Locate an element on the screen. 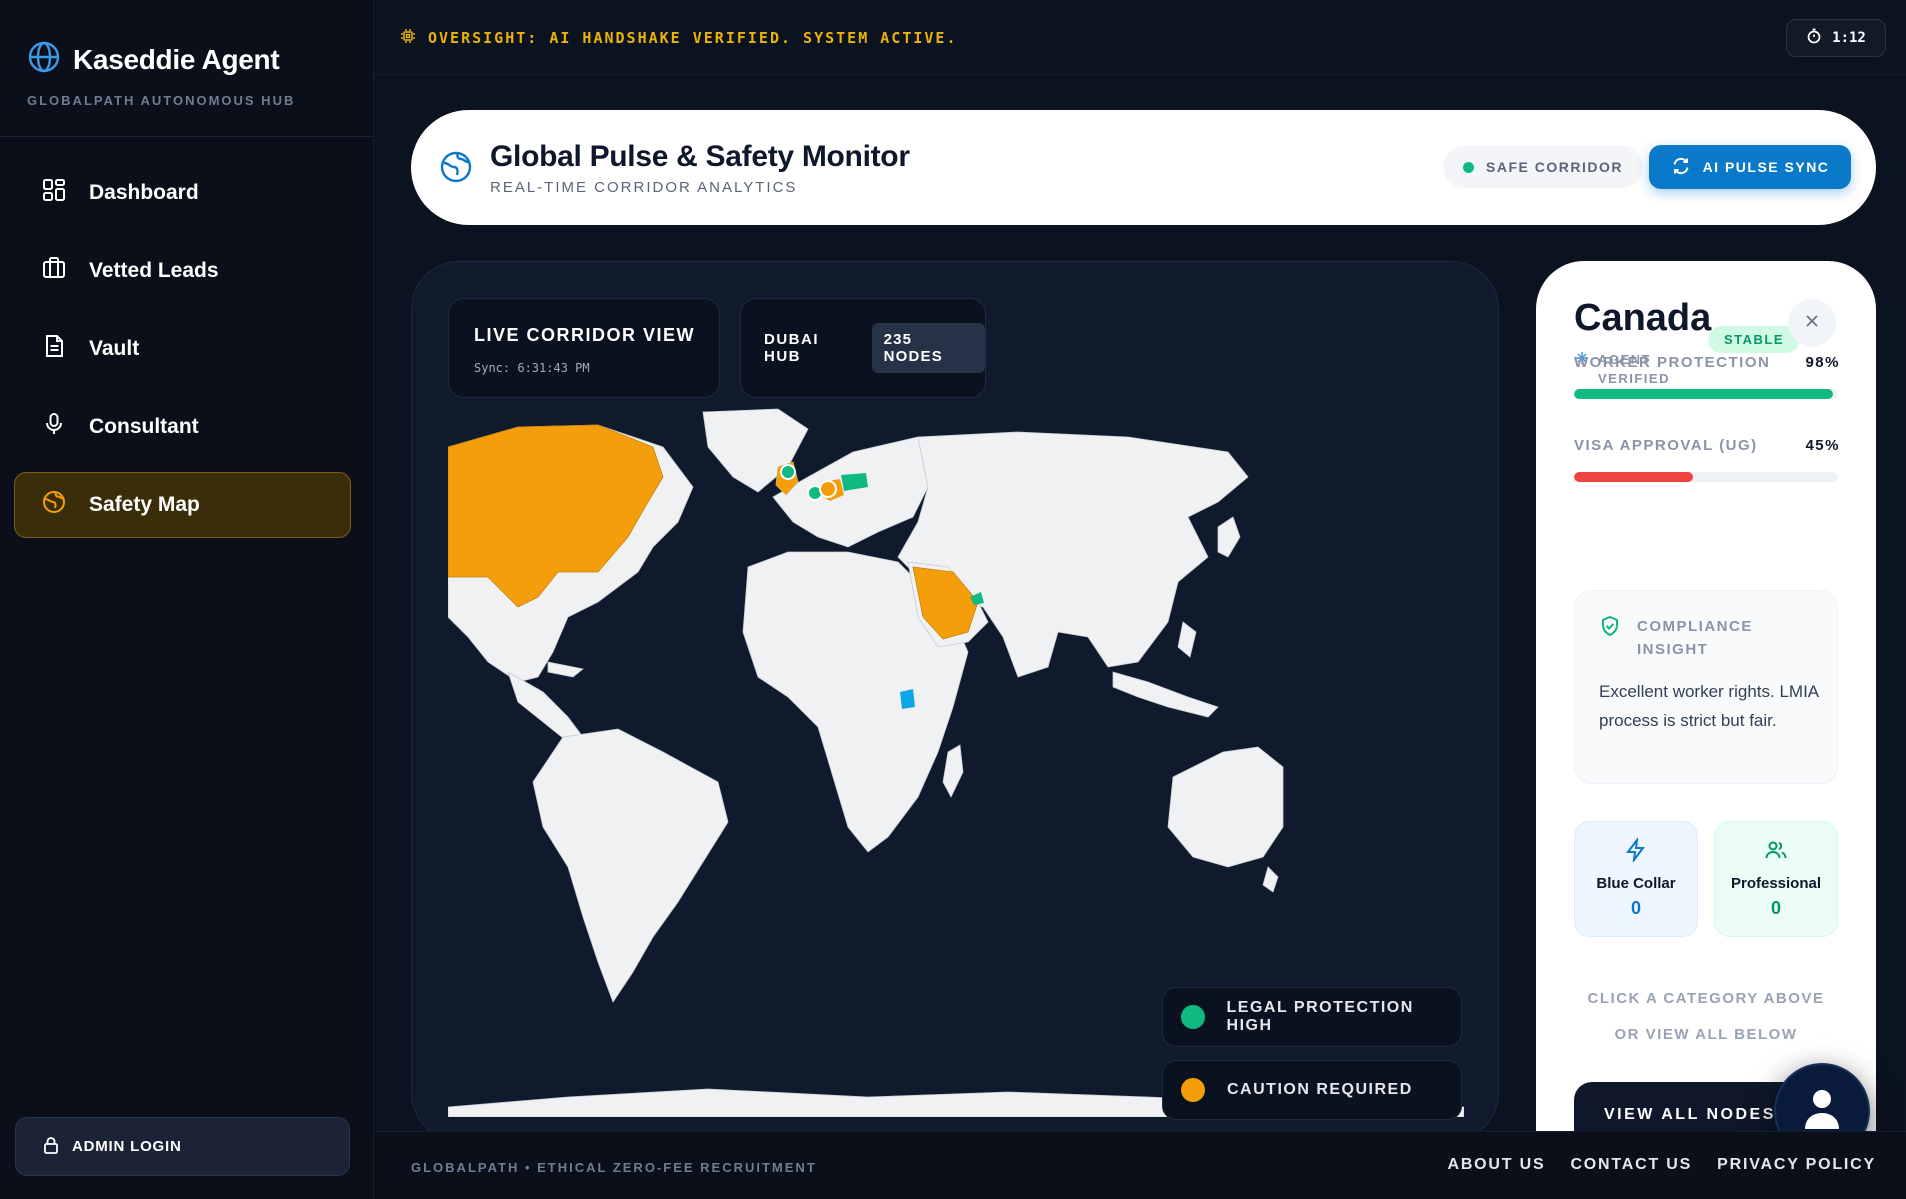 The width and height of the screenshot is (1906, 1199). hub-label: DUBAI HUB is located at coordinates (791, 348).